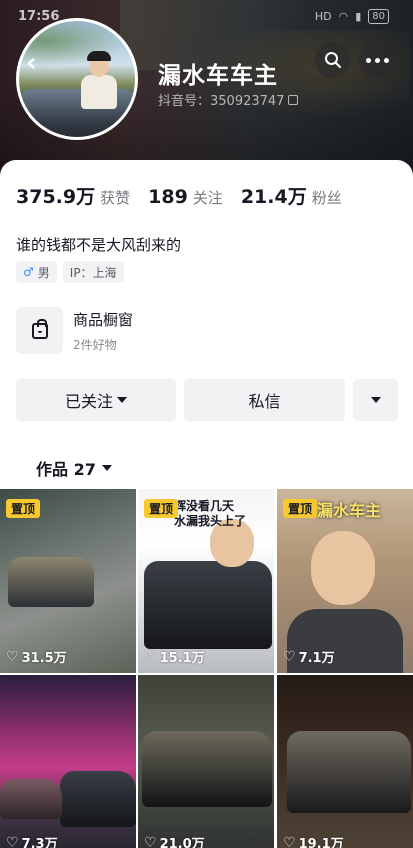  I want to click on profile-tags: ♂ 男 IP：上海, so click(70, 272).